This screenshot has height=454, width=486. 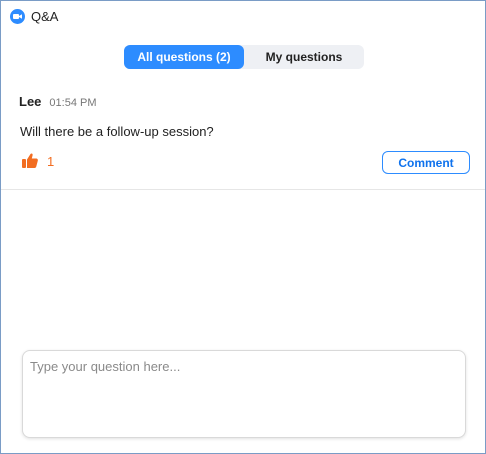 I want to click on question-header: Lee 01:54 PM, so click(x=58, y=101).